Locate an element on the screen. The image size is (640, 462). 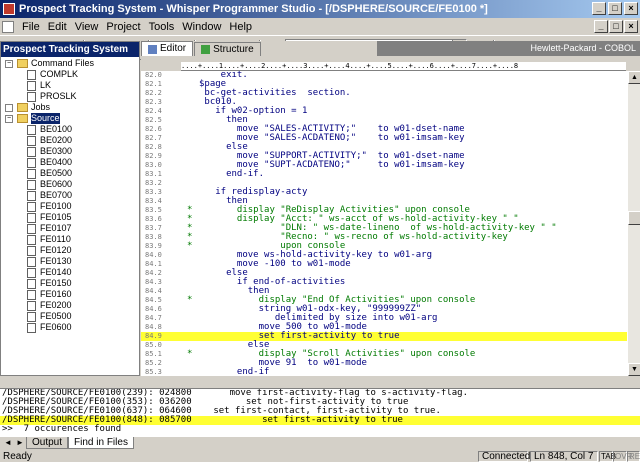
connection-status: Connected is located at coordinates (504, 456).